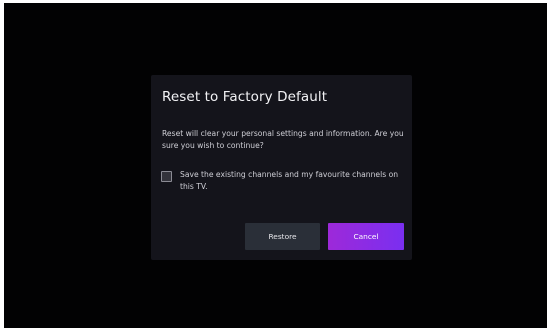 The width and height of the screenshot is (551, 331). What do you see at coordinates (245, 97) in the screenshot?
I see `dialog-title: Reset to Factory Default` at bounding box center [245, 97].